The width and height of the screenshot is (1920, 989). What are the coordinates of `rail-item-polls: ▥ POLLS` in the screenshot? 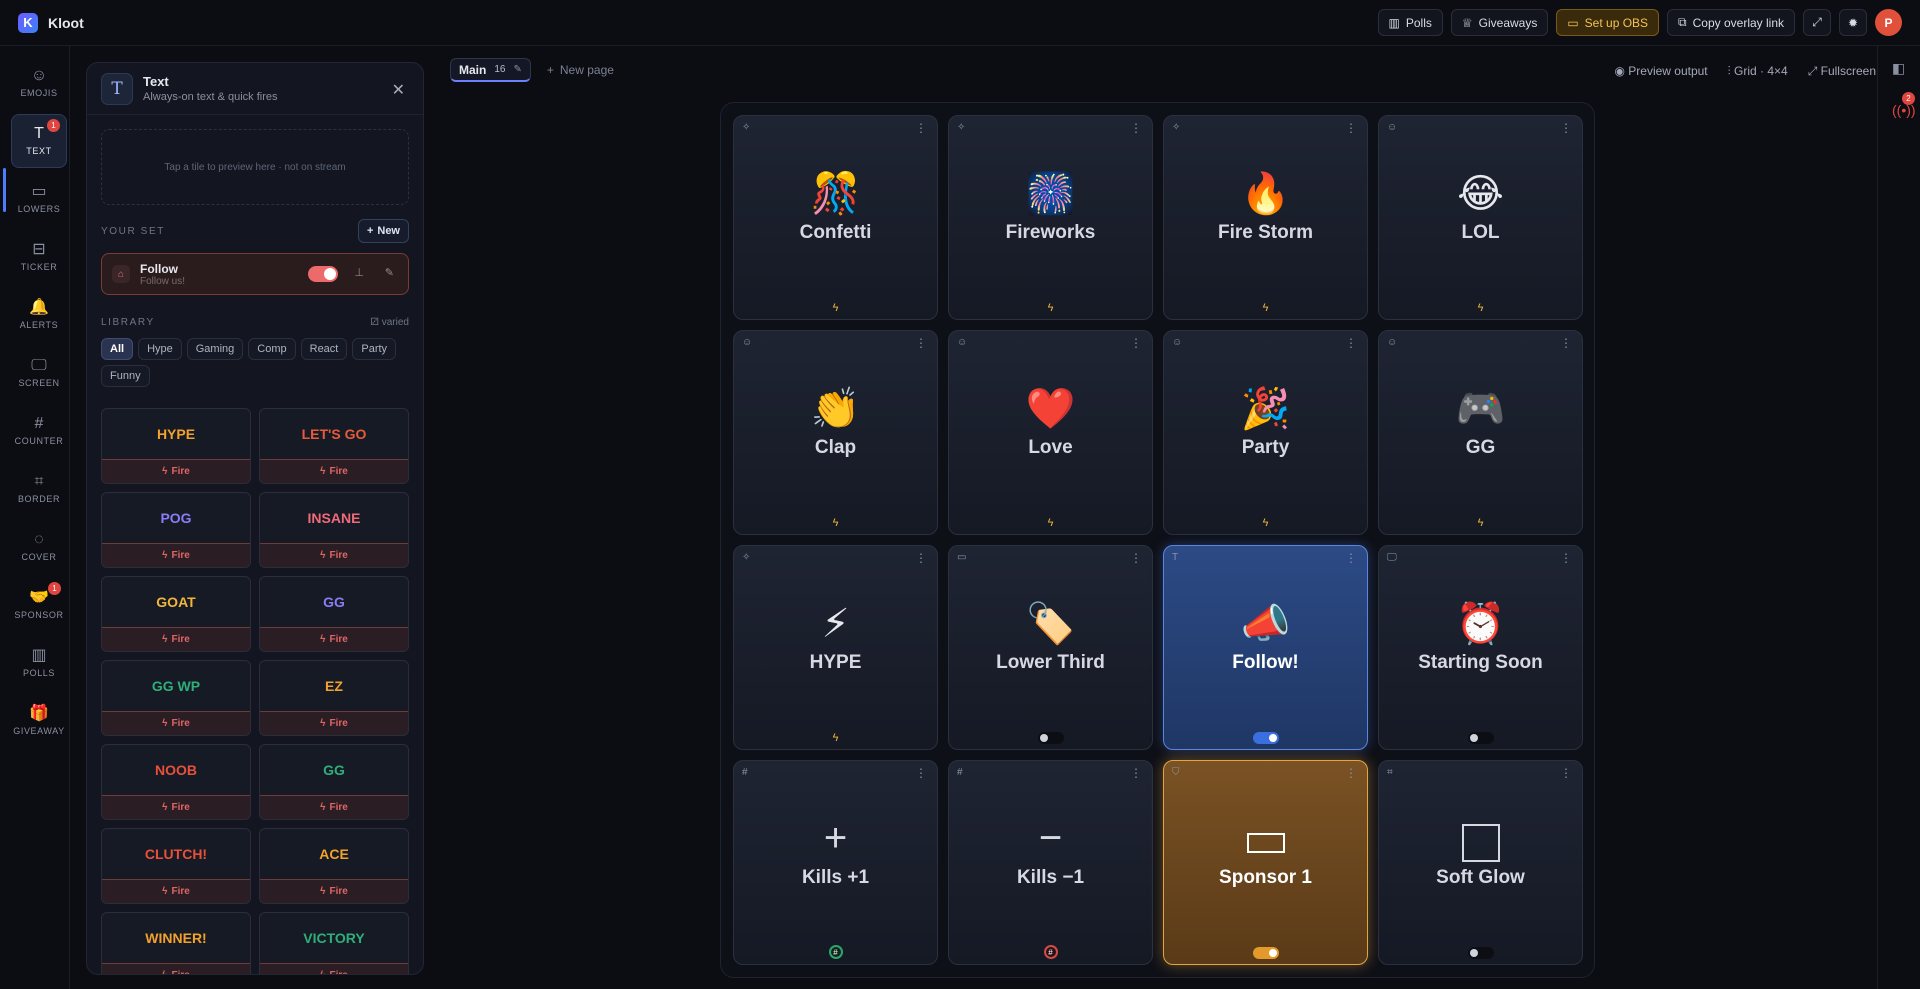 It's located at (39, 663).